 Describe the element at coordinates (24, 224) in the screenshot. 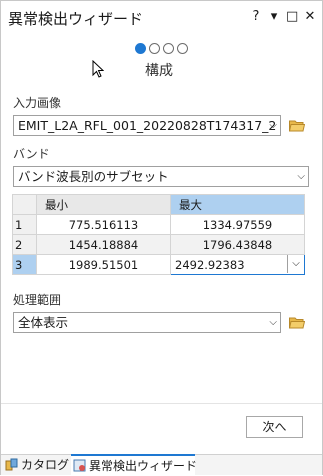

I see `row-index: 1` at that location.